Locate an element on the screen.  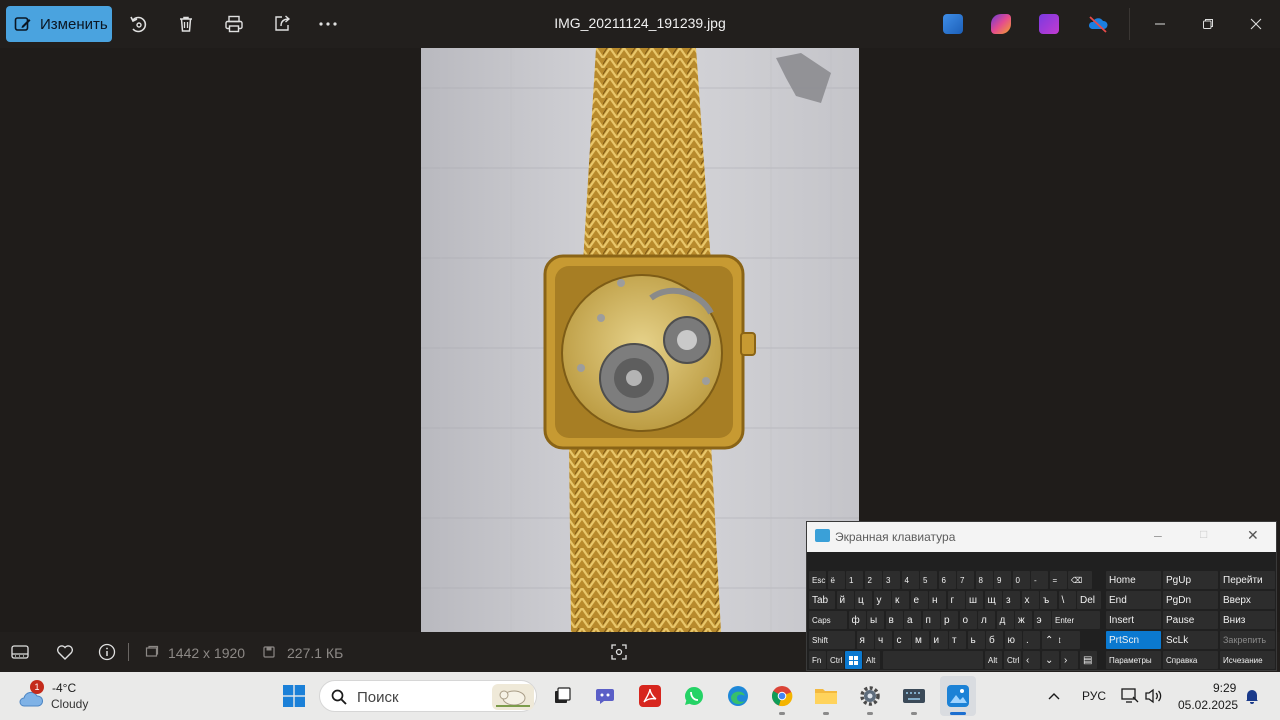
osk-side-key: Параметры is located at coordinates (1133, 660).